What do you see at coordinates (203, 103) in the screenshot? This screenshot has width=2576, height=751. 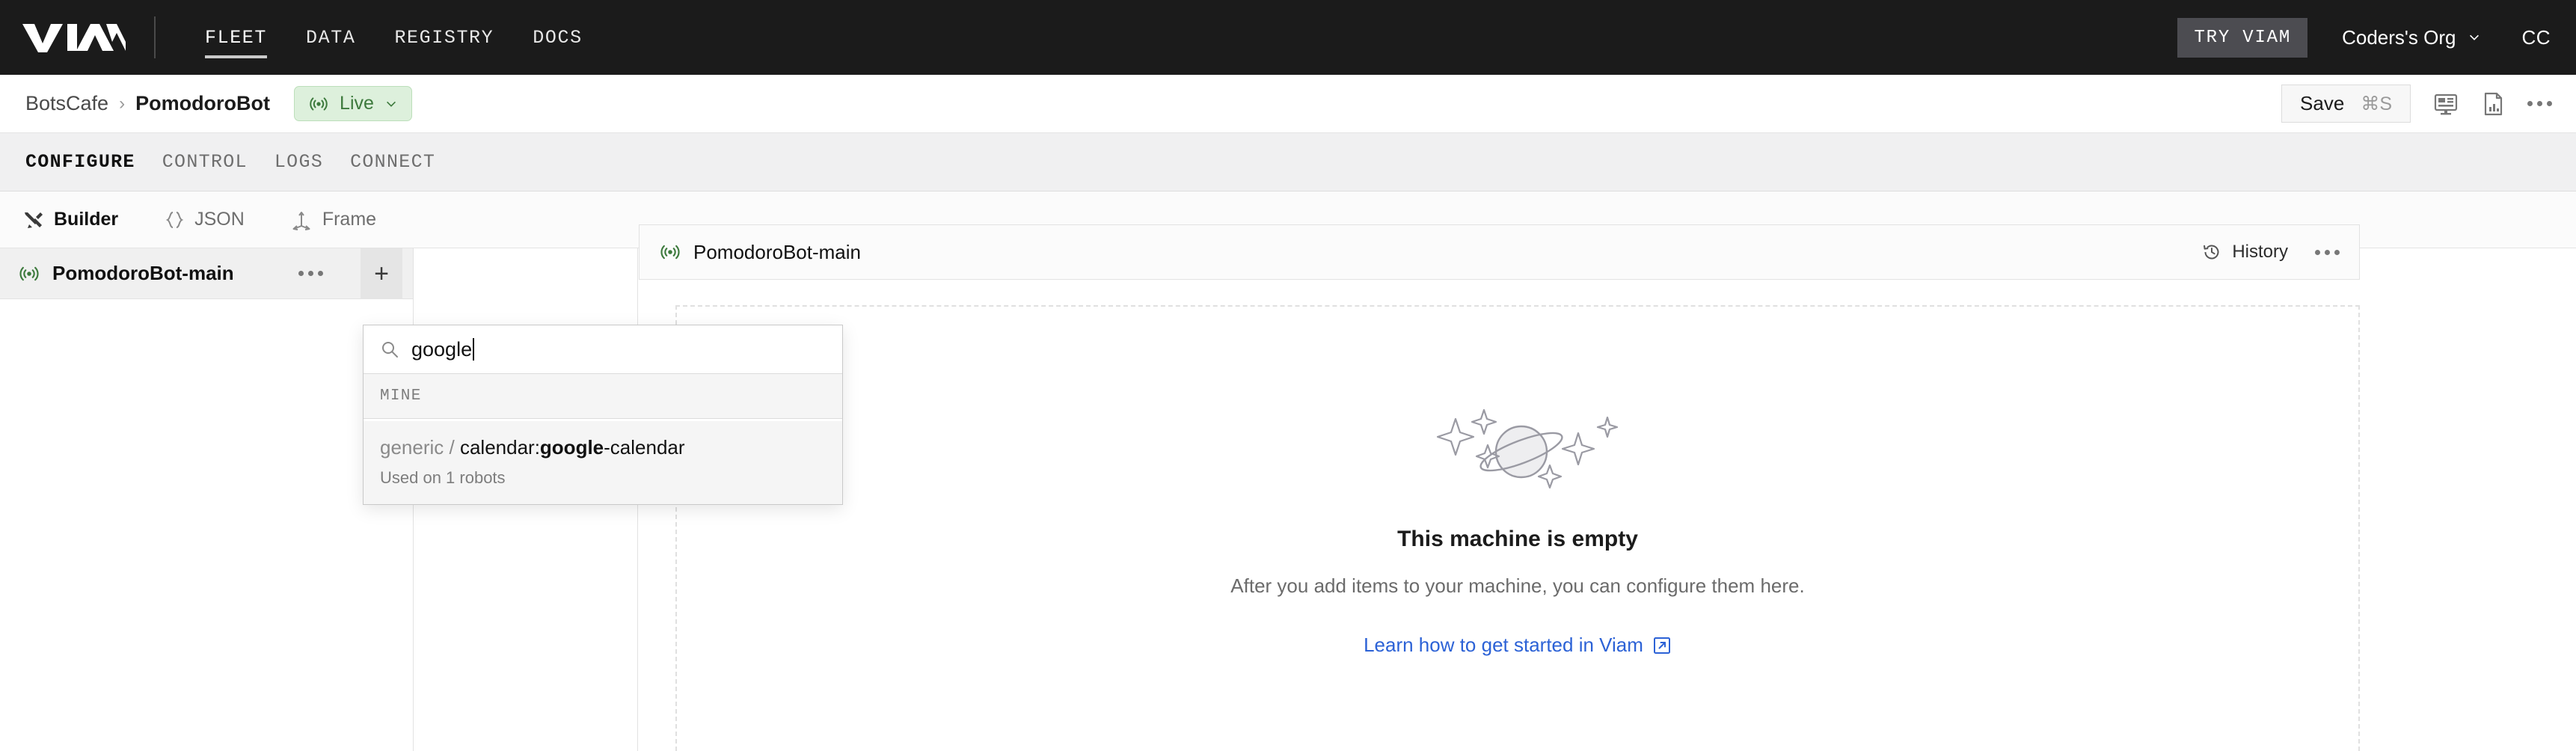 I see `breadcrumb-machine: PomodoroBot` at bounding box center [203, 103].